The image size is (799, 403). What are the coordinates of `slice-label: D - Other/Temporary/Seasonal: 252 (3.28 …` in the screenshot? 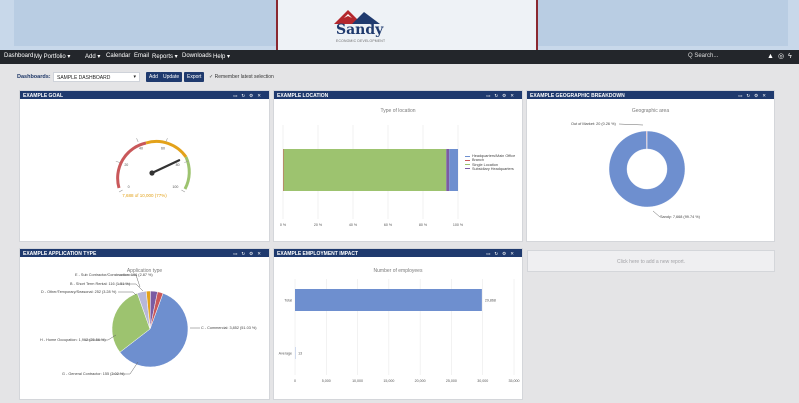 It's located at (79, 292).